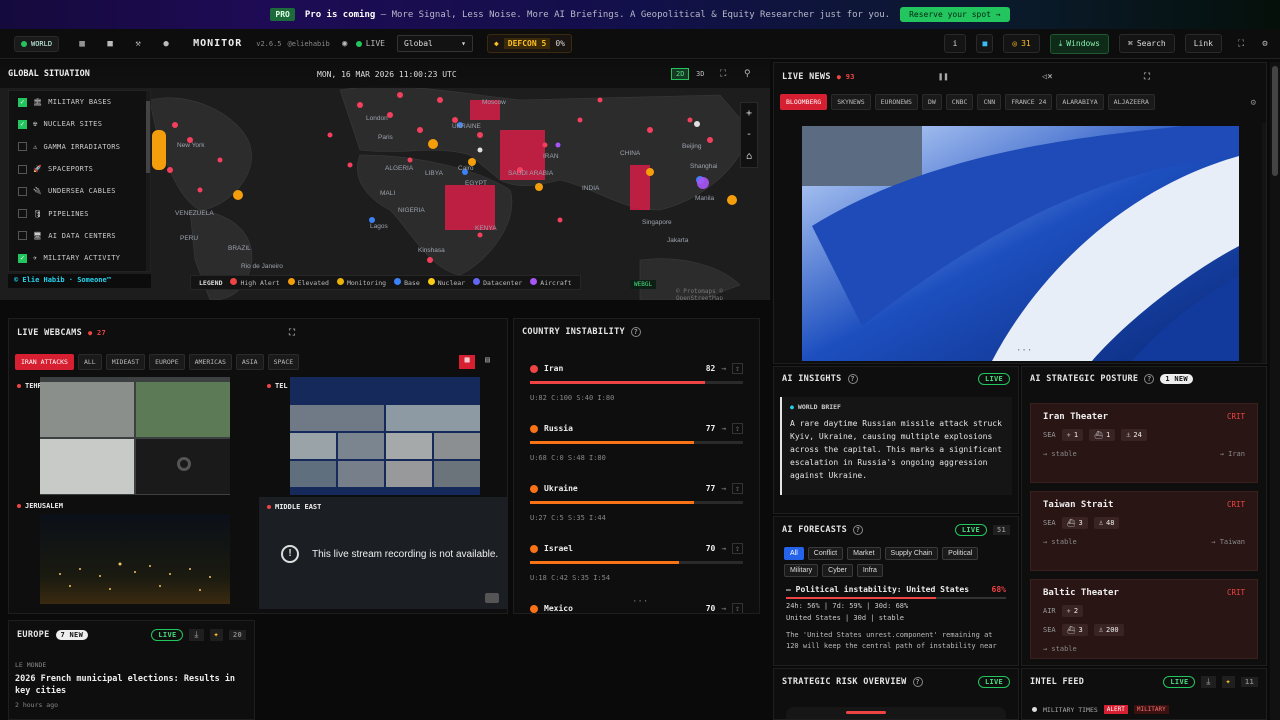 This screenshot has height=720, width=1280. Describe the element at coordinates (79, 147) in the screenshot. I see `layer-toggle-gamma-irradiators: ⚠ GAMMA IRRADIATORS` at that location.